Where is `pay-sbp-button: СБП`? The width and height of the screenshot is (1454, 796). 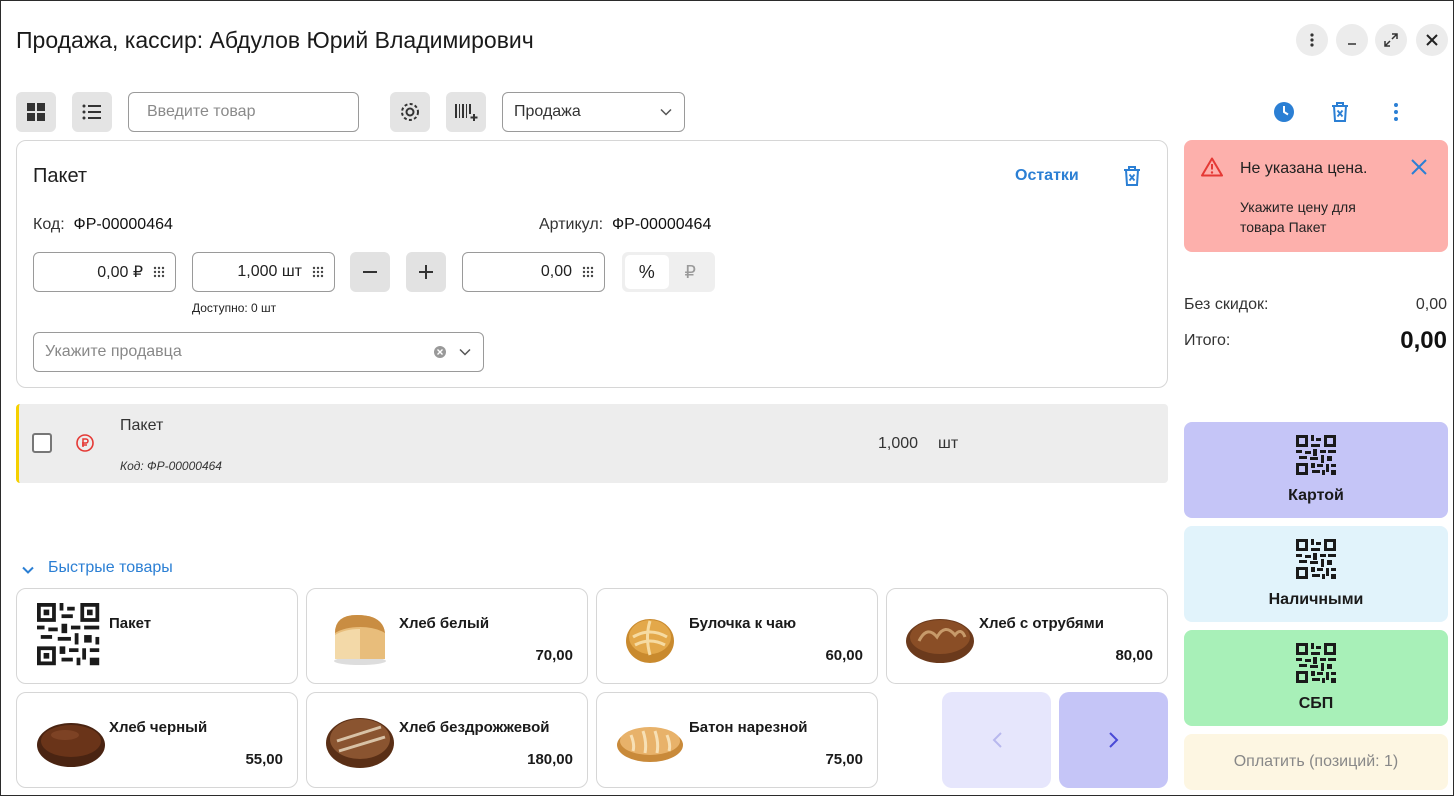
pay-sbp-button: СБП is located at coordinates (1316, 678).